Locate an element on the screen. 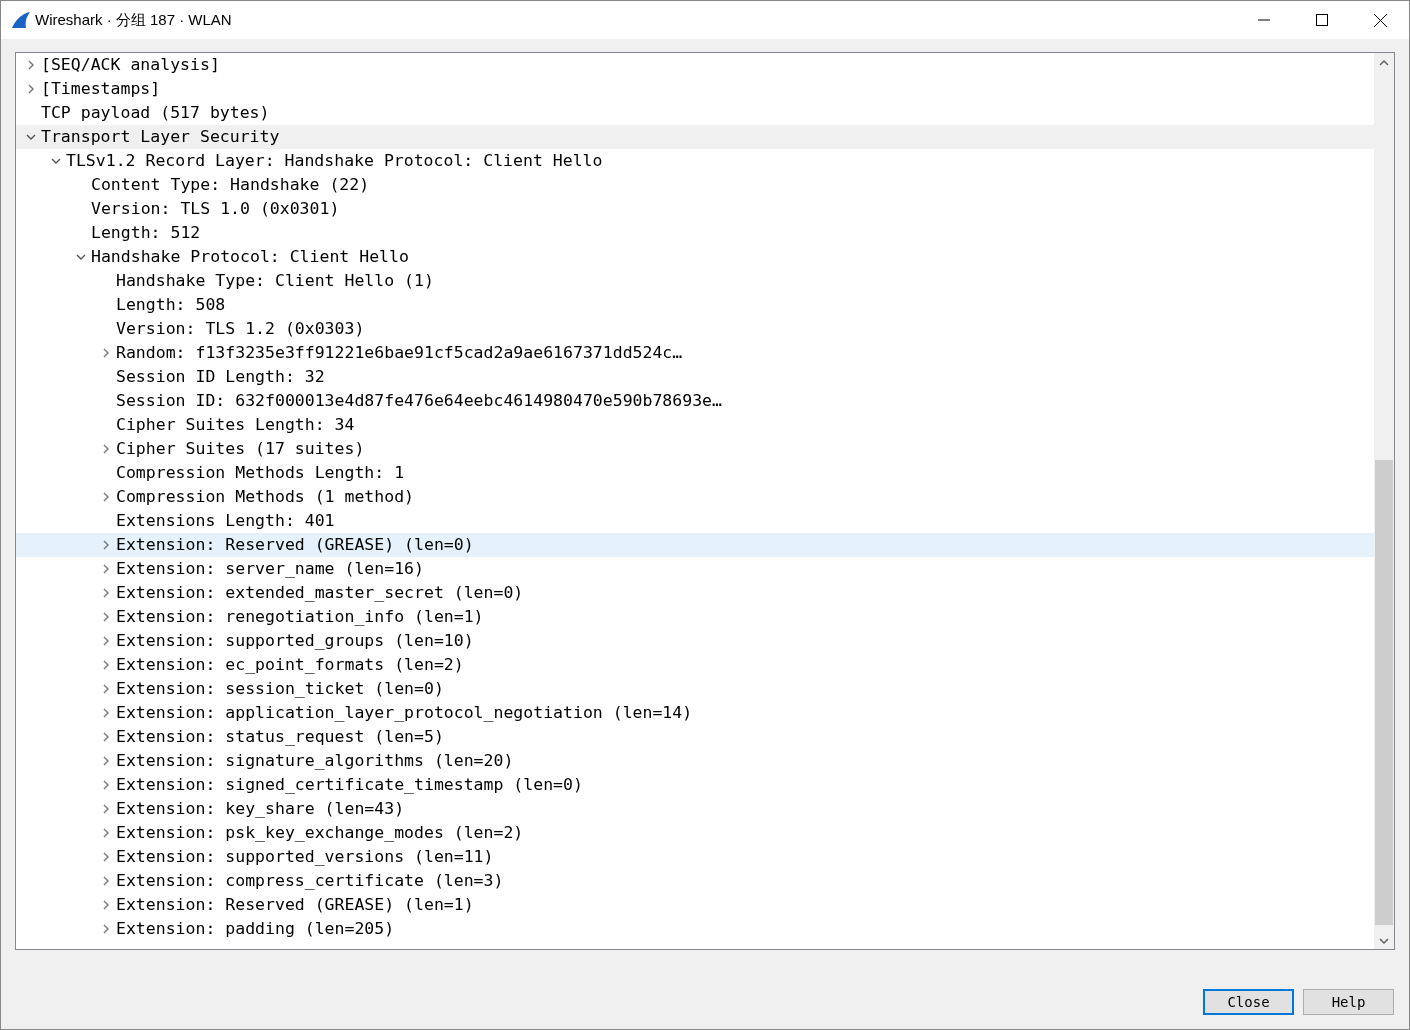 The height and width of the screenshot is (1030, 1410). tree-row: Extension: server_name (len=16) is located at coordinates (695, 569).